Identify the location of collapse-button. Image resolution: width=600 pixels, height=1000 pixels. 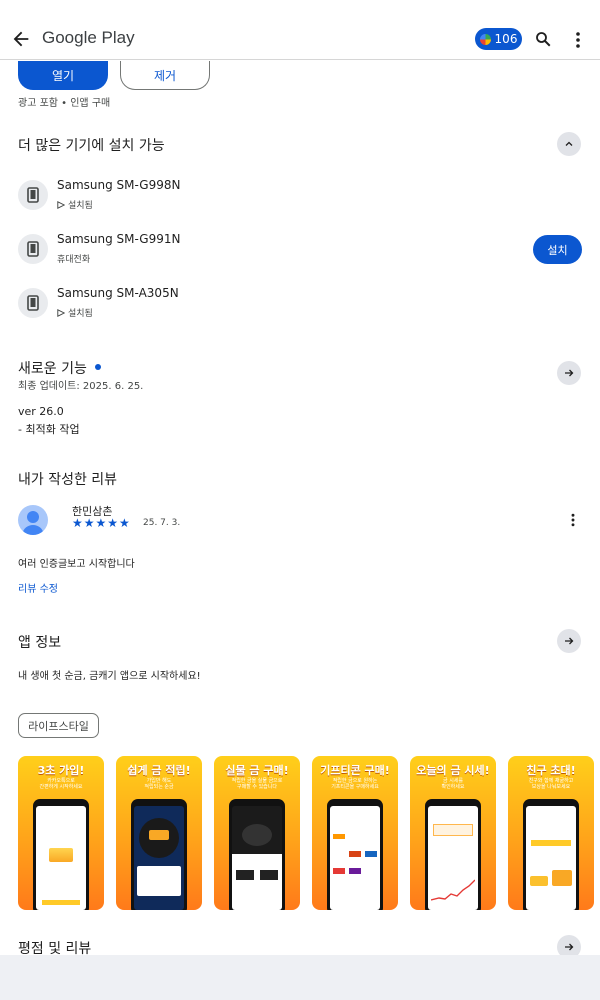
(569, 144).